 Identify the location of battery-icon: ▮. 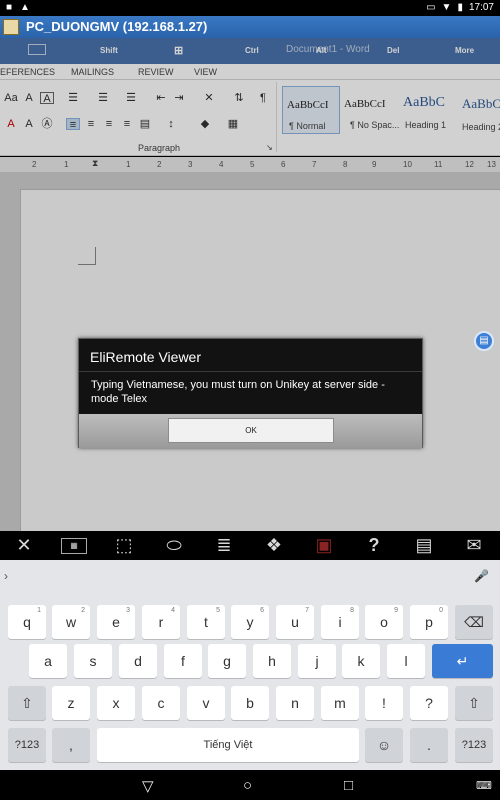
(460, 7).